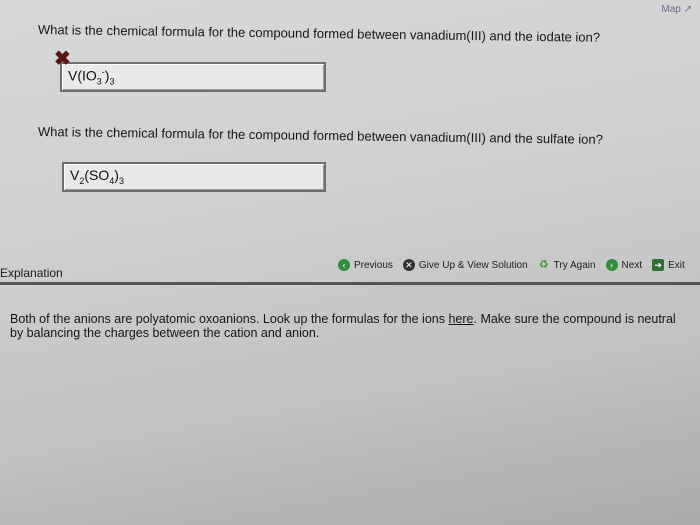 The image size is (700, 525). Describe the element at coordinates (658, 265) in the screenshot. I see `exit-arrow-icon: ➜` at that location.